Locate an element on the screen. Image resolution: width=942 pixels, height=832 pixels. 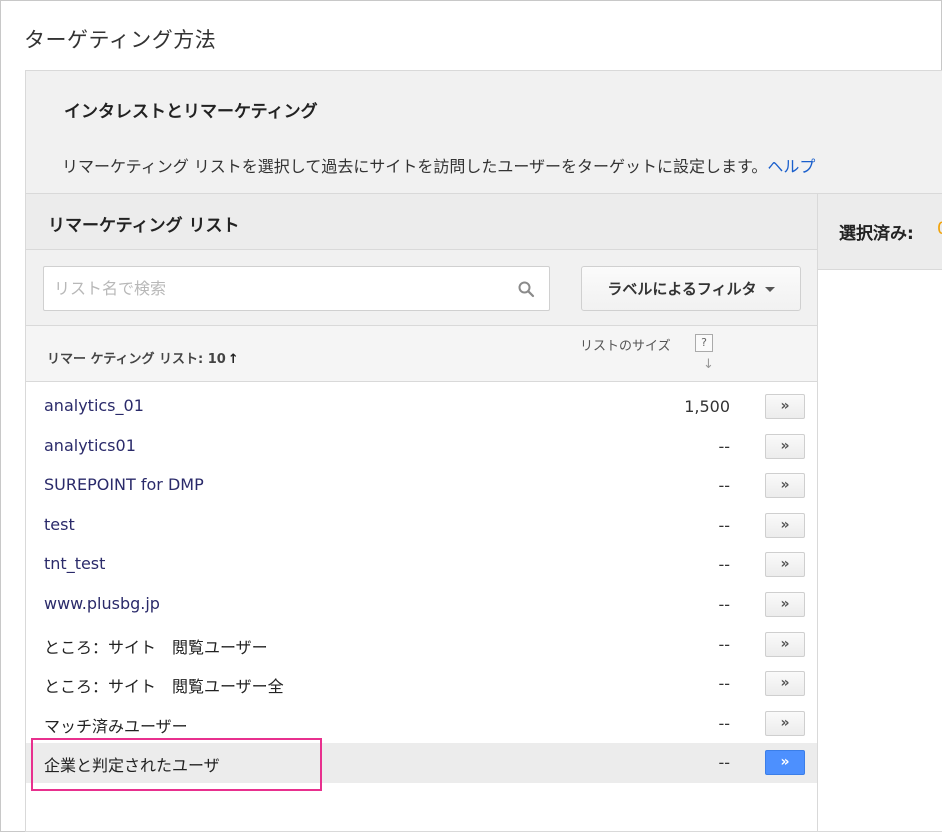
list-name: SUREPOINT for DMP is located at coordinates (124, 485).